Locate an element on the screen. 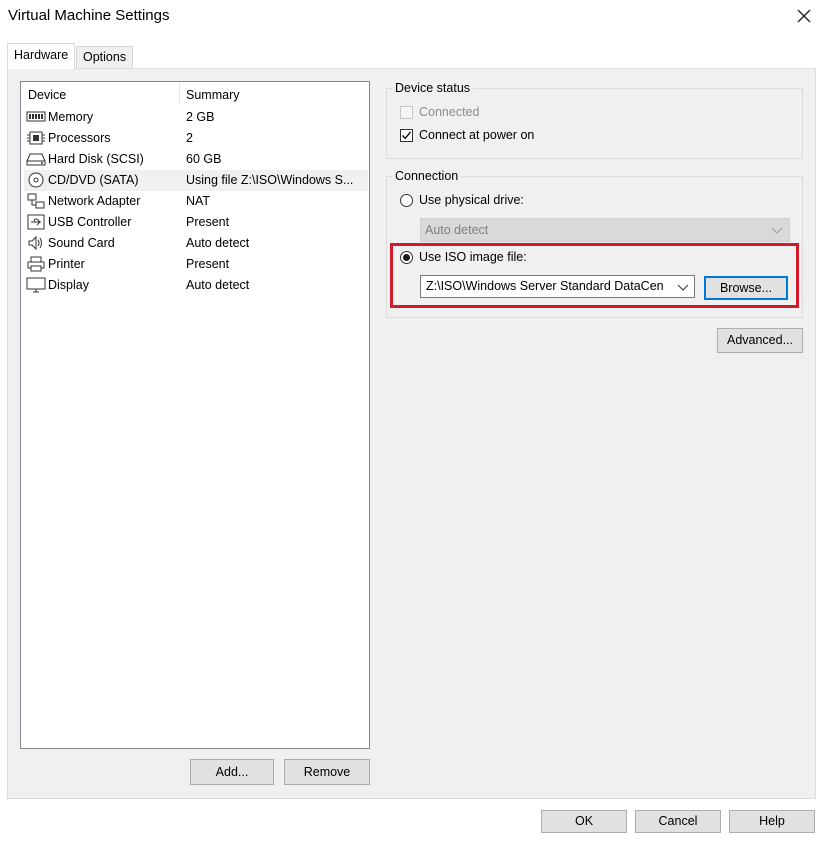 The image size is (824, 841). device-row-usb-controller: USB Controller Present is located at coordinates (196, 222).